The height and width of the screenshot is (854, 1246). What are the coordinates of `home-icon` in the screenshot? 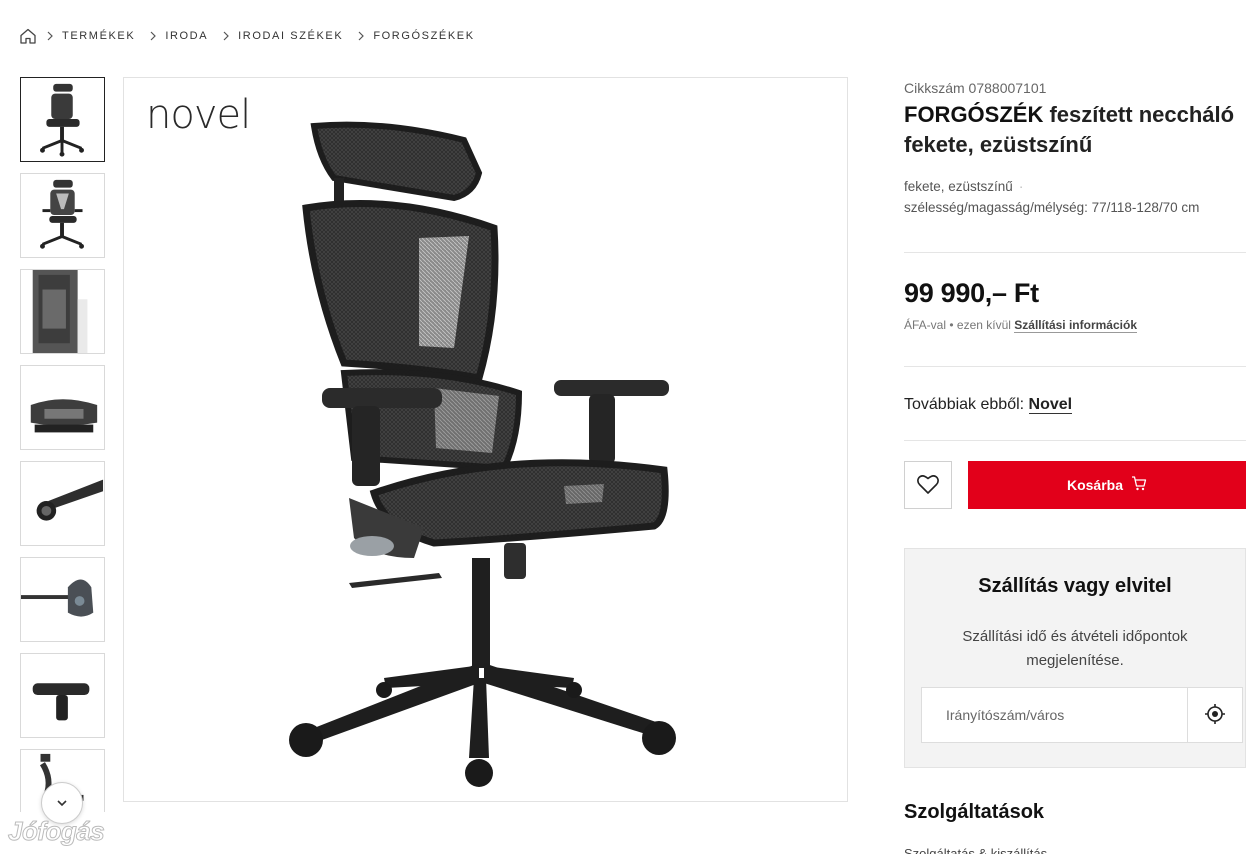 It's located at (28, 36).